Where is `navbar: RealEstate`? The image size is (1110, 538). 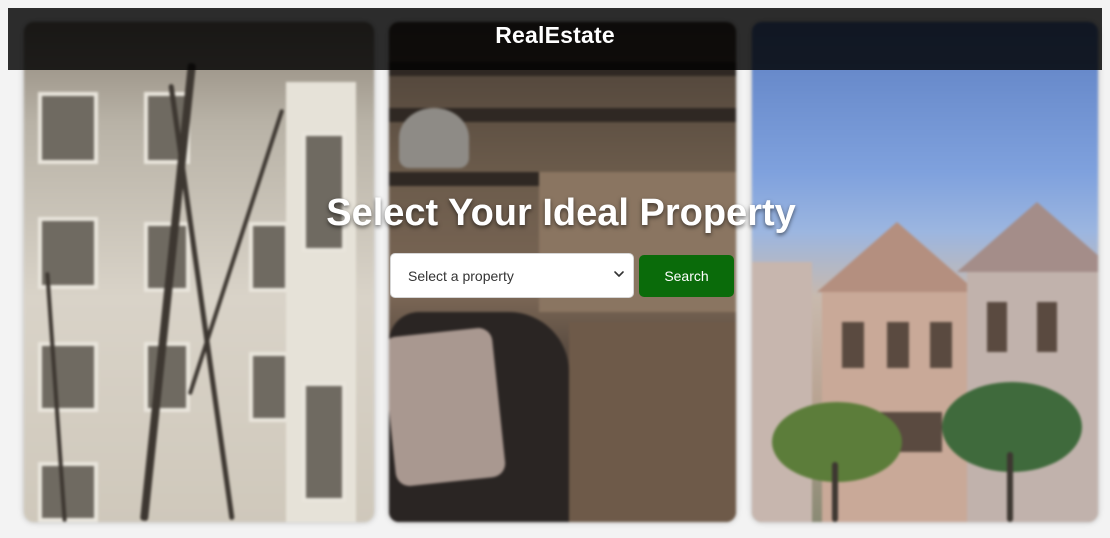
navbar: RealEstate is located at coordinates (555, 39).